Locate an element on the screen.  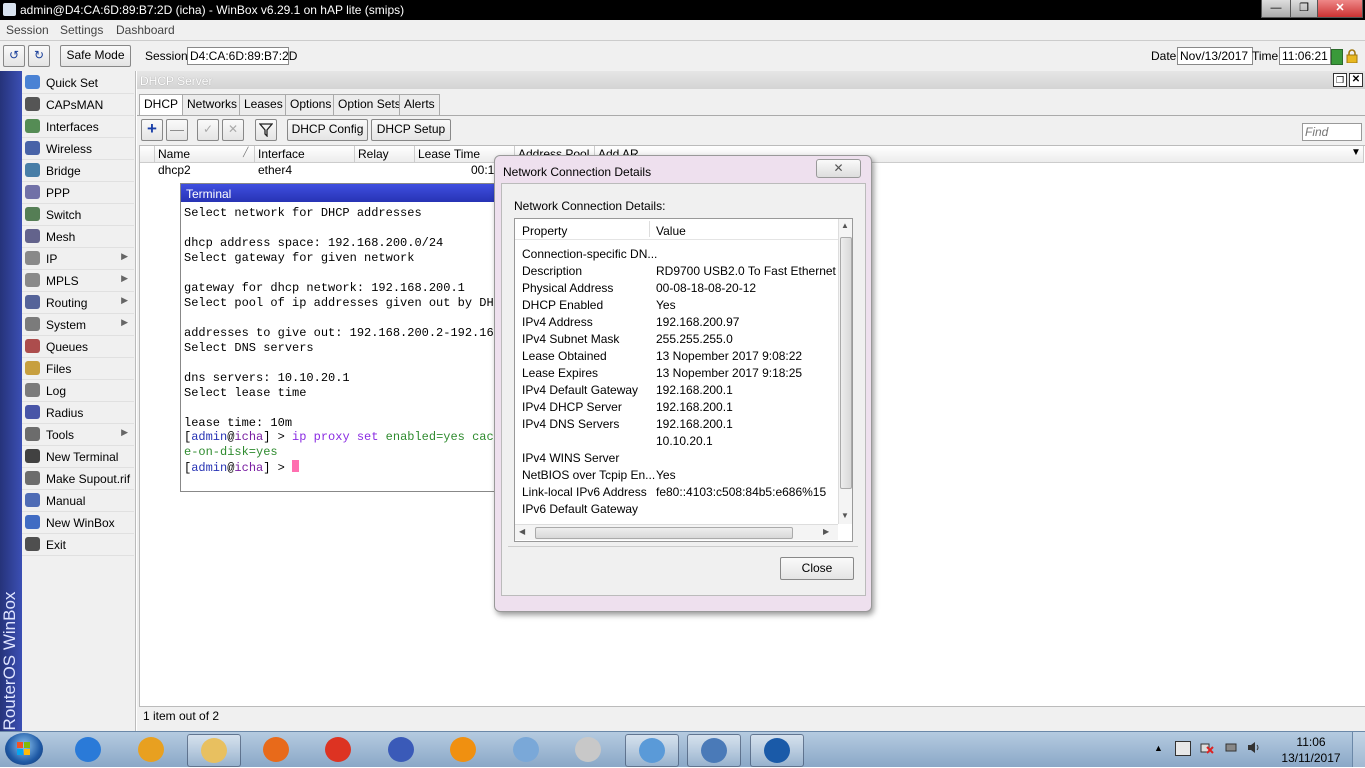
sidebar-item-queues: Queues is located at coordinates (78, 347).